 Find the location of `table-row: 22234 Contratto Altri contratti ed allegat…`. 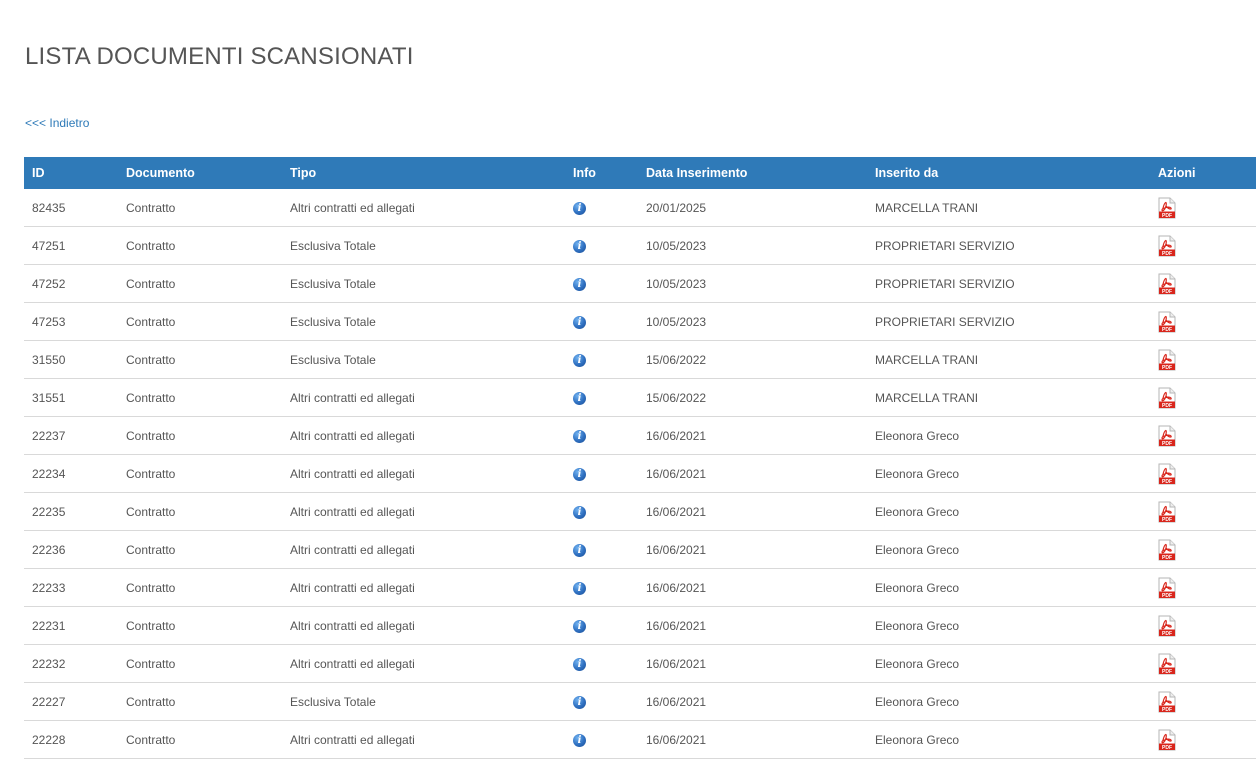

table-row: 22234 Contratto Altri contratti ed allegat… is located at coordinates (640, 473).